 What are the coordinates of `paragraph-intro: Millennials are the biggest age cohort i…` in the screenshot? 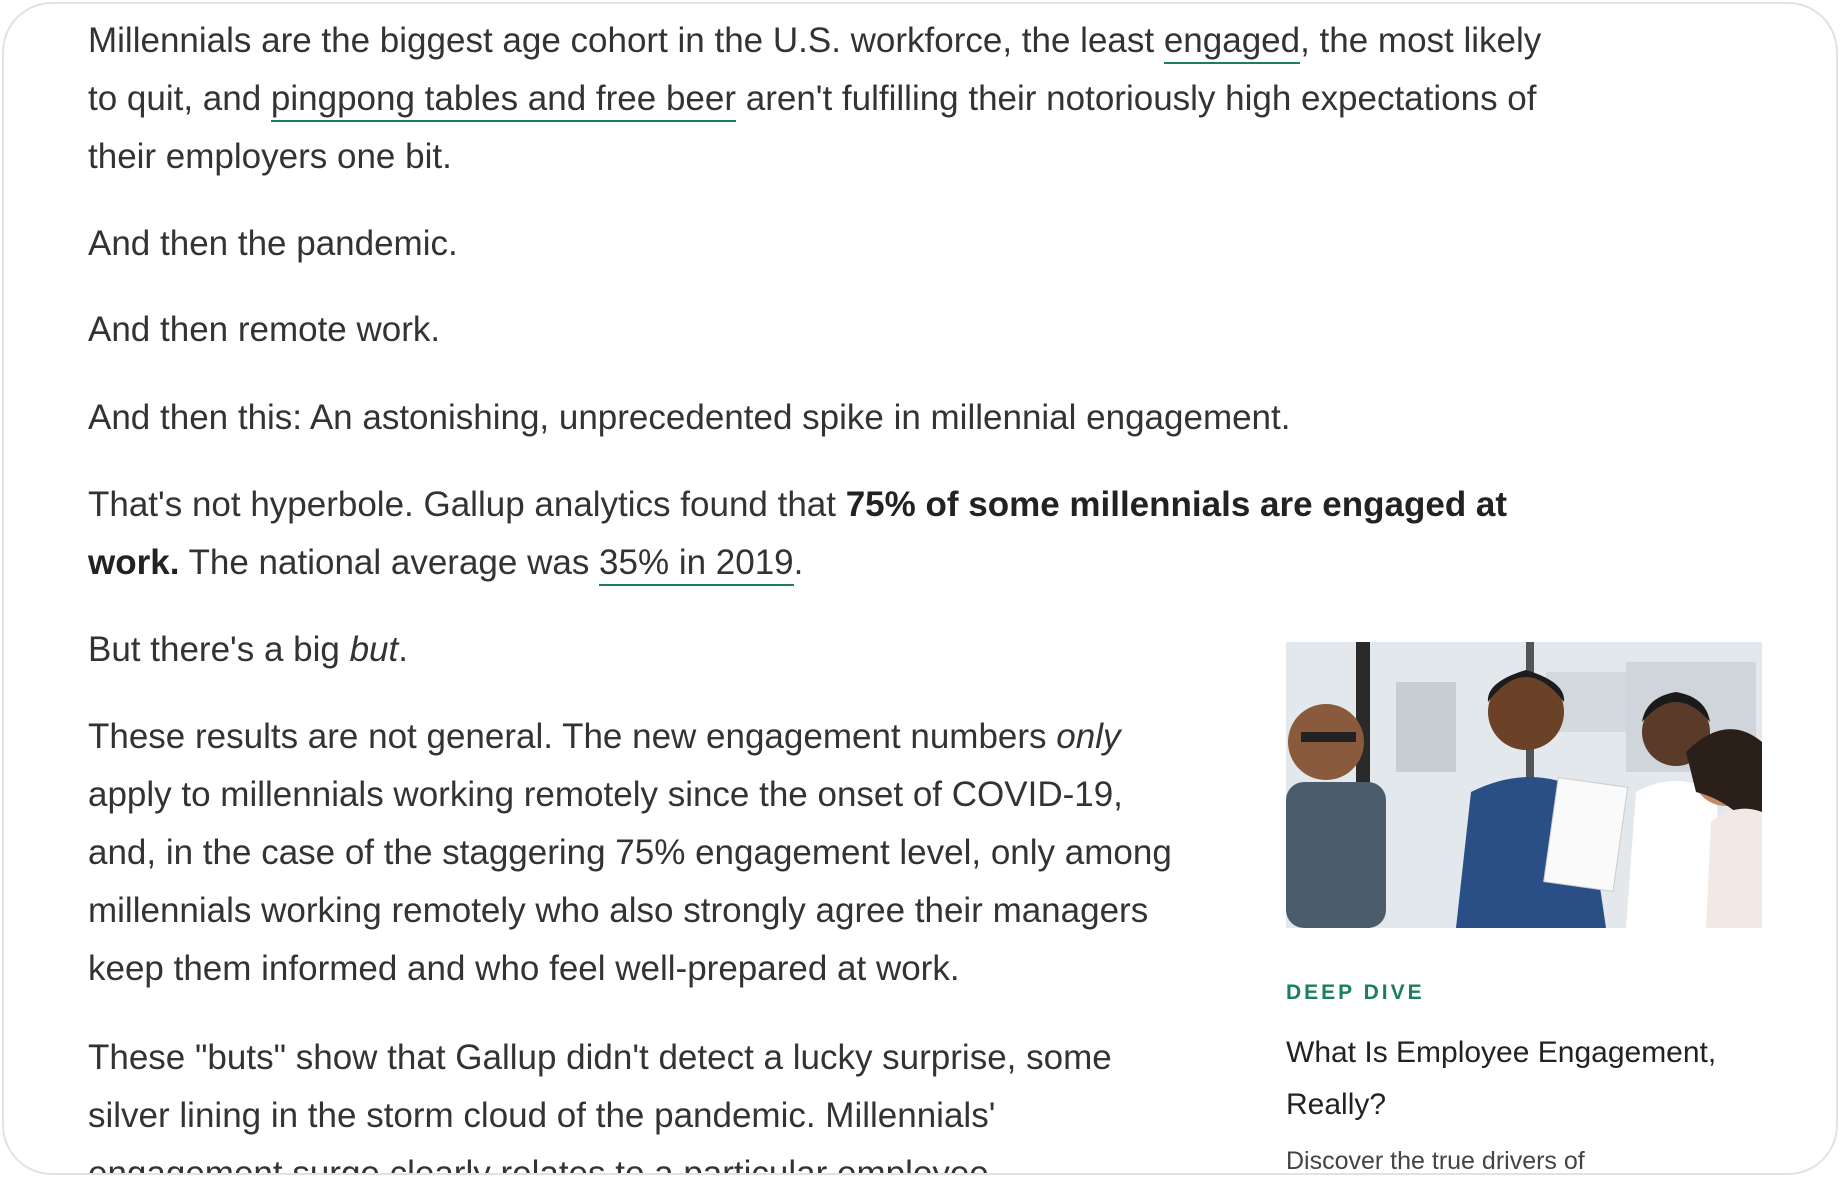 It's located at (815, 98).